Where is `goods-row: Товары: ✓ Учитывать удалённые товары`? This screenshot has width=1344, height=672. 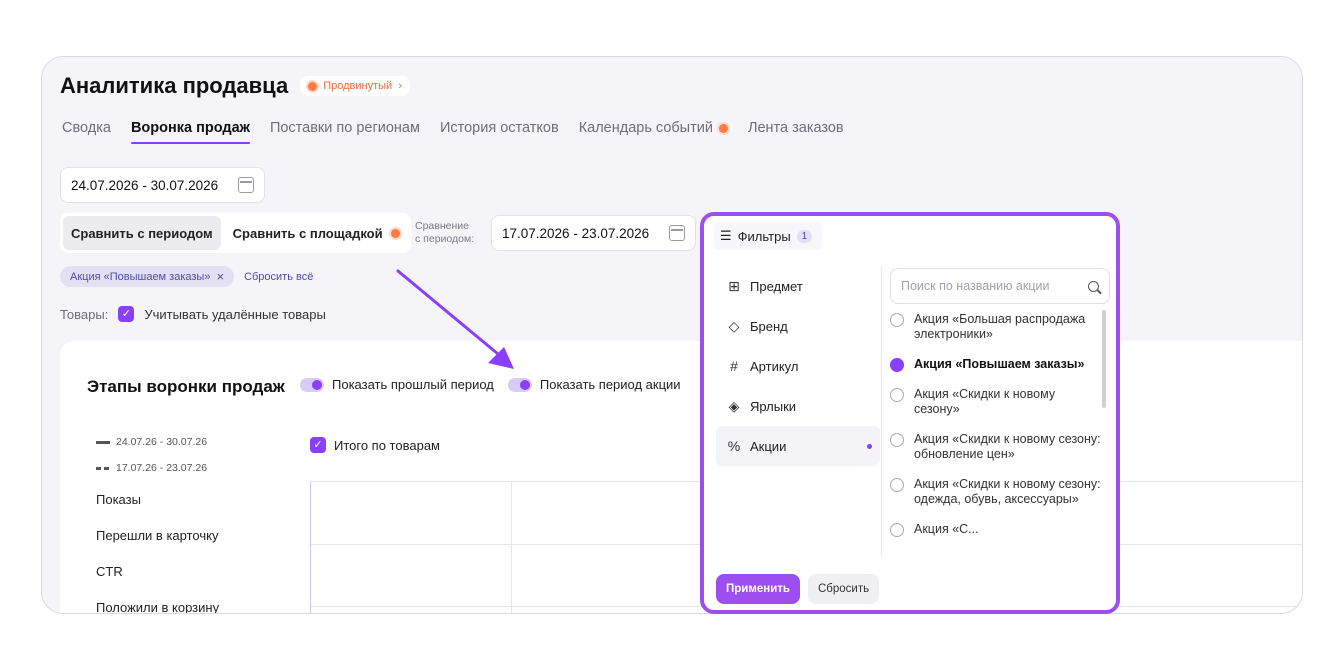
goods-row: Товары: ✓ Учитывать удалённые товары is located at coordinates (193, 314).